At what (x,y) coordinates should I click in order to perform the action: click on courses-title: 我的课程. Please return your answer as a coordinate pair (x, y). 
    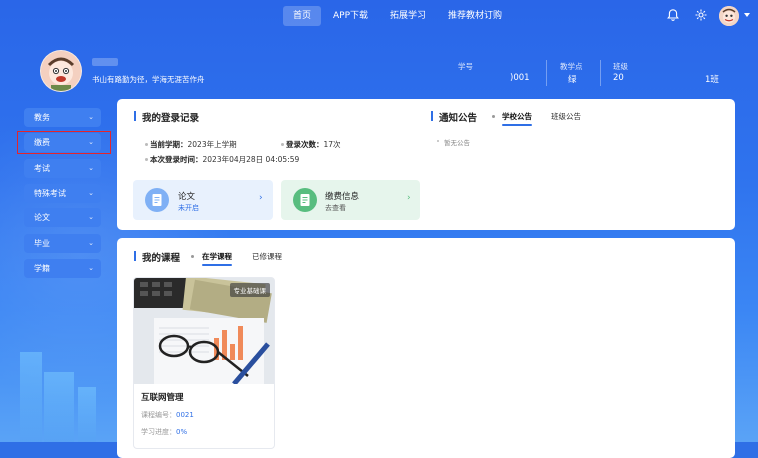
    Looking at the image, I should click on (161, 258).